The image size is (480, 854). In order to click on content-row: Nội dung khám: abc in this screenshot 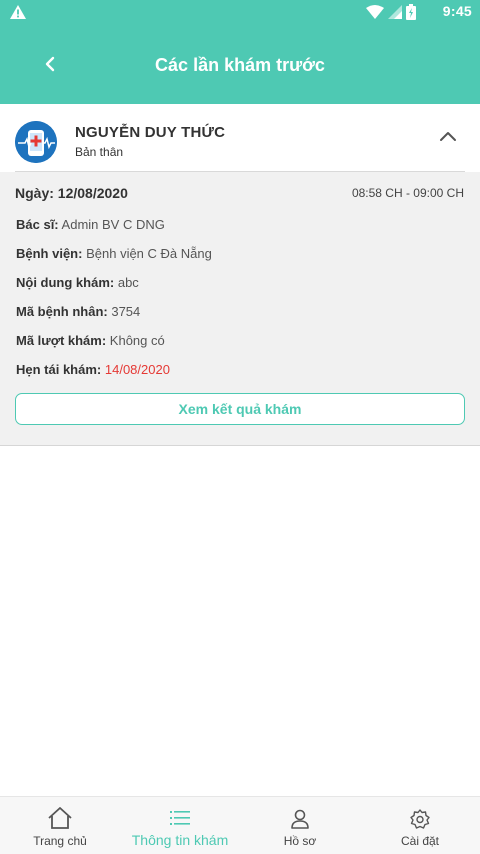, I will do `click(77, 282)`.